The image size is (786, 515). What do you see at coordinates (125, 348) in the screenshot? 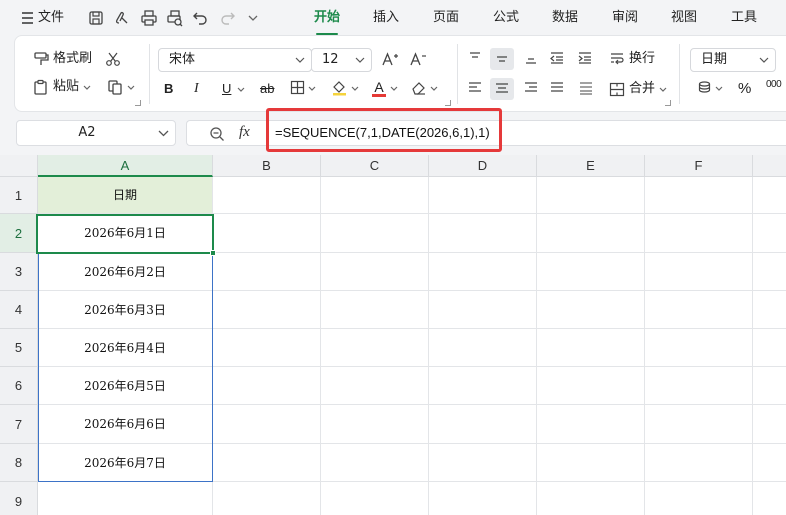
I see `date-cell: 2026年6月4日` at bounding box center [125, 348].